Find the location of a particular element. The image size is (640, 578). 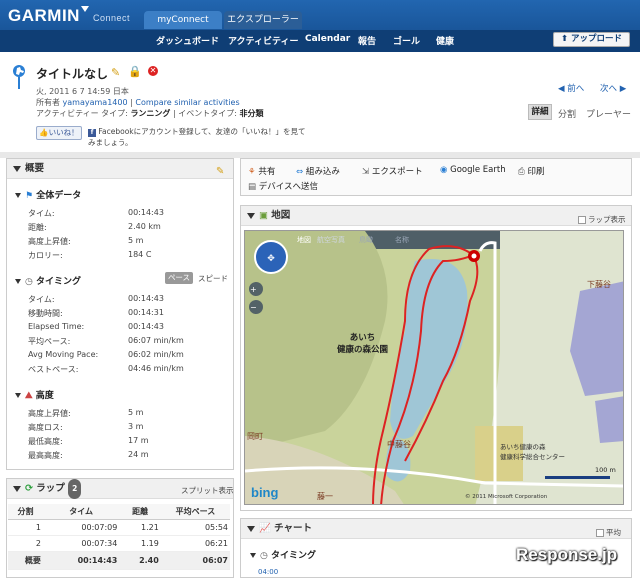

map-type-road: 地図 is located at coordinates (304, 240).